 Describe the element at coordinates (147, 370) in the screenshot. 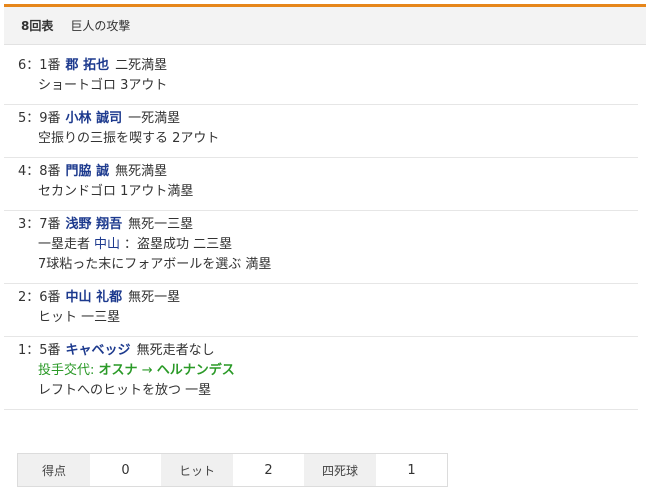

I see `arrow-icon: →` at that location.